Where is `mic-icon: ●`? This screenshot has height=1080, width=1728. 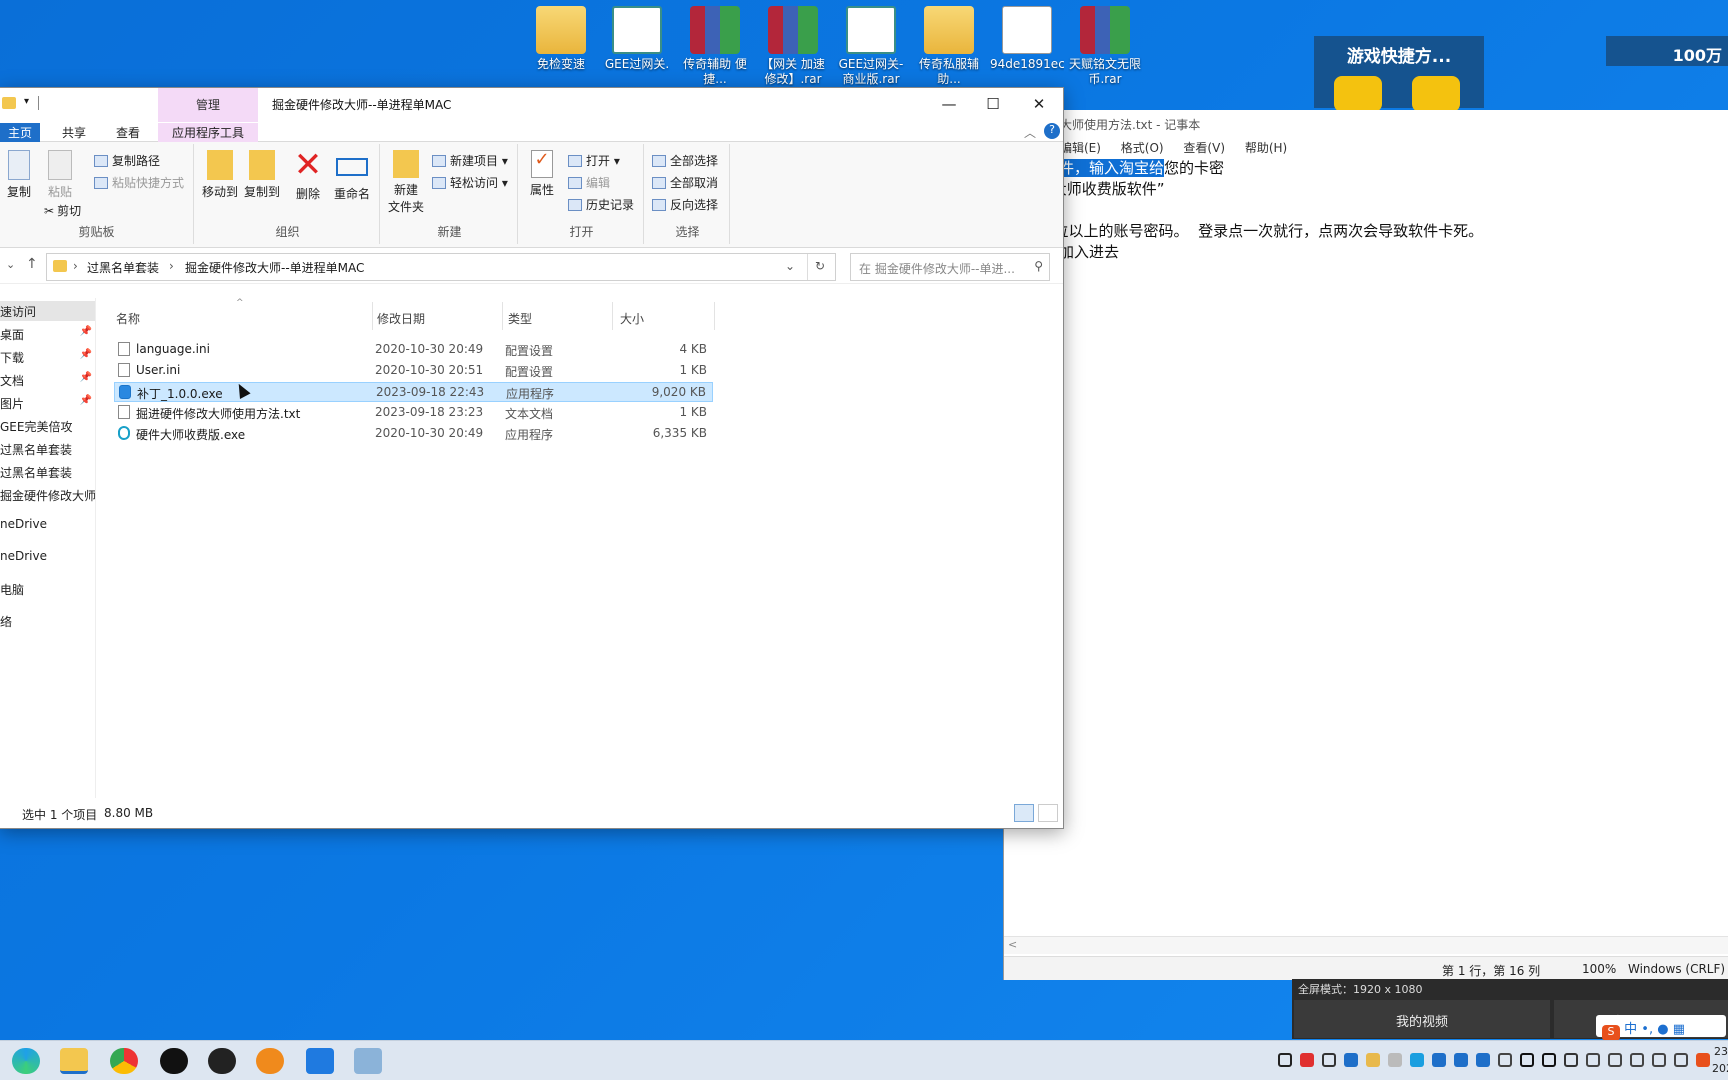
mic-icon: ● is located at coordinates (1662, 1029).